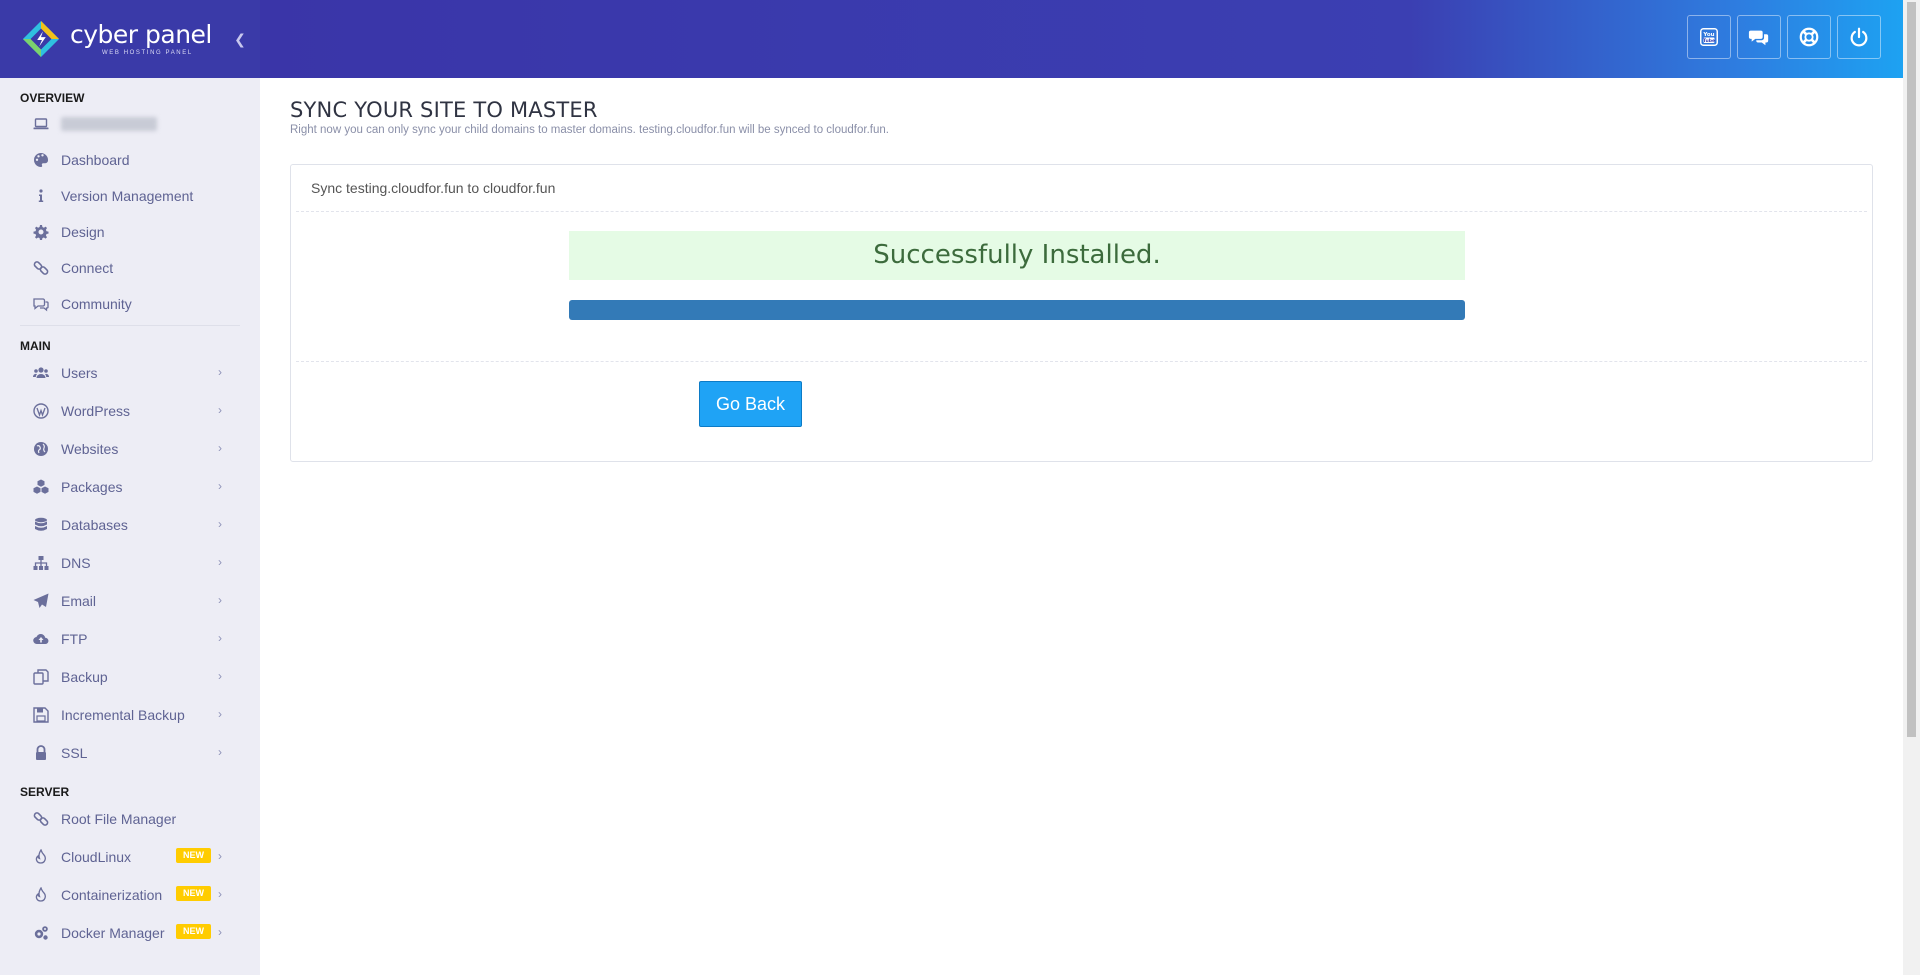  Describe the element at coordinates (130, 160) in the screenshot. I see `sidebar-item-dashboard: Dashboard` at that location.